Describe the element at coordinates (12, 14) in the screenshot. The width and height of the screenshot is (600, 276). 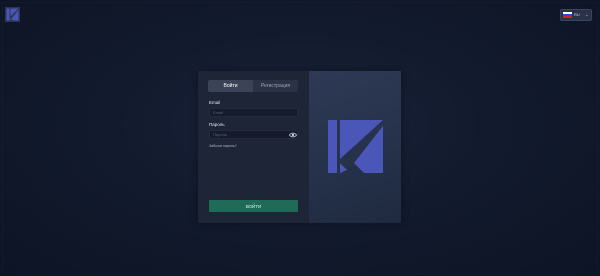
I see `brand-logo-icon` at that location.